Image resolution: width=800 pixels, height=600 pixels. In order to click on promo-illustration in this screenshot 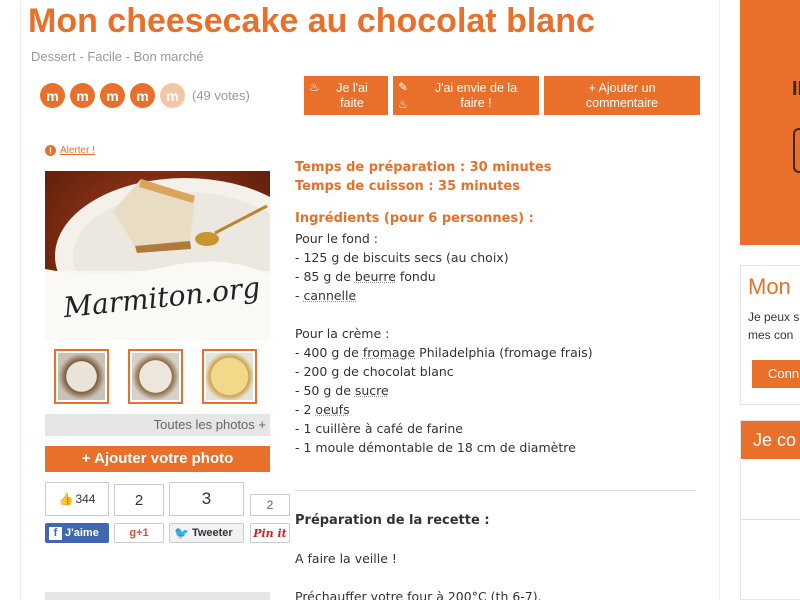, I will do `click(796, 150)`.